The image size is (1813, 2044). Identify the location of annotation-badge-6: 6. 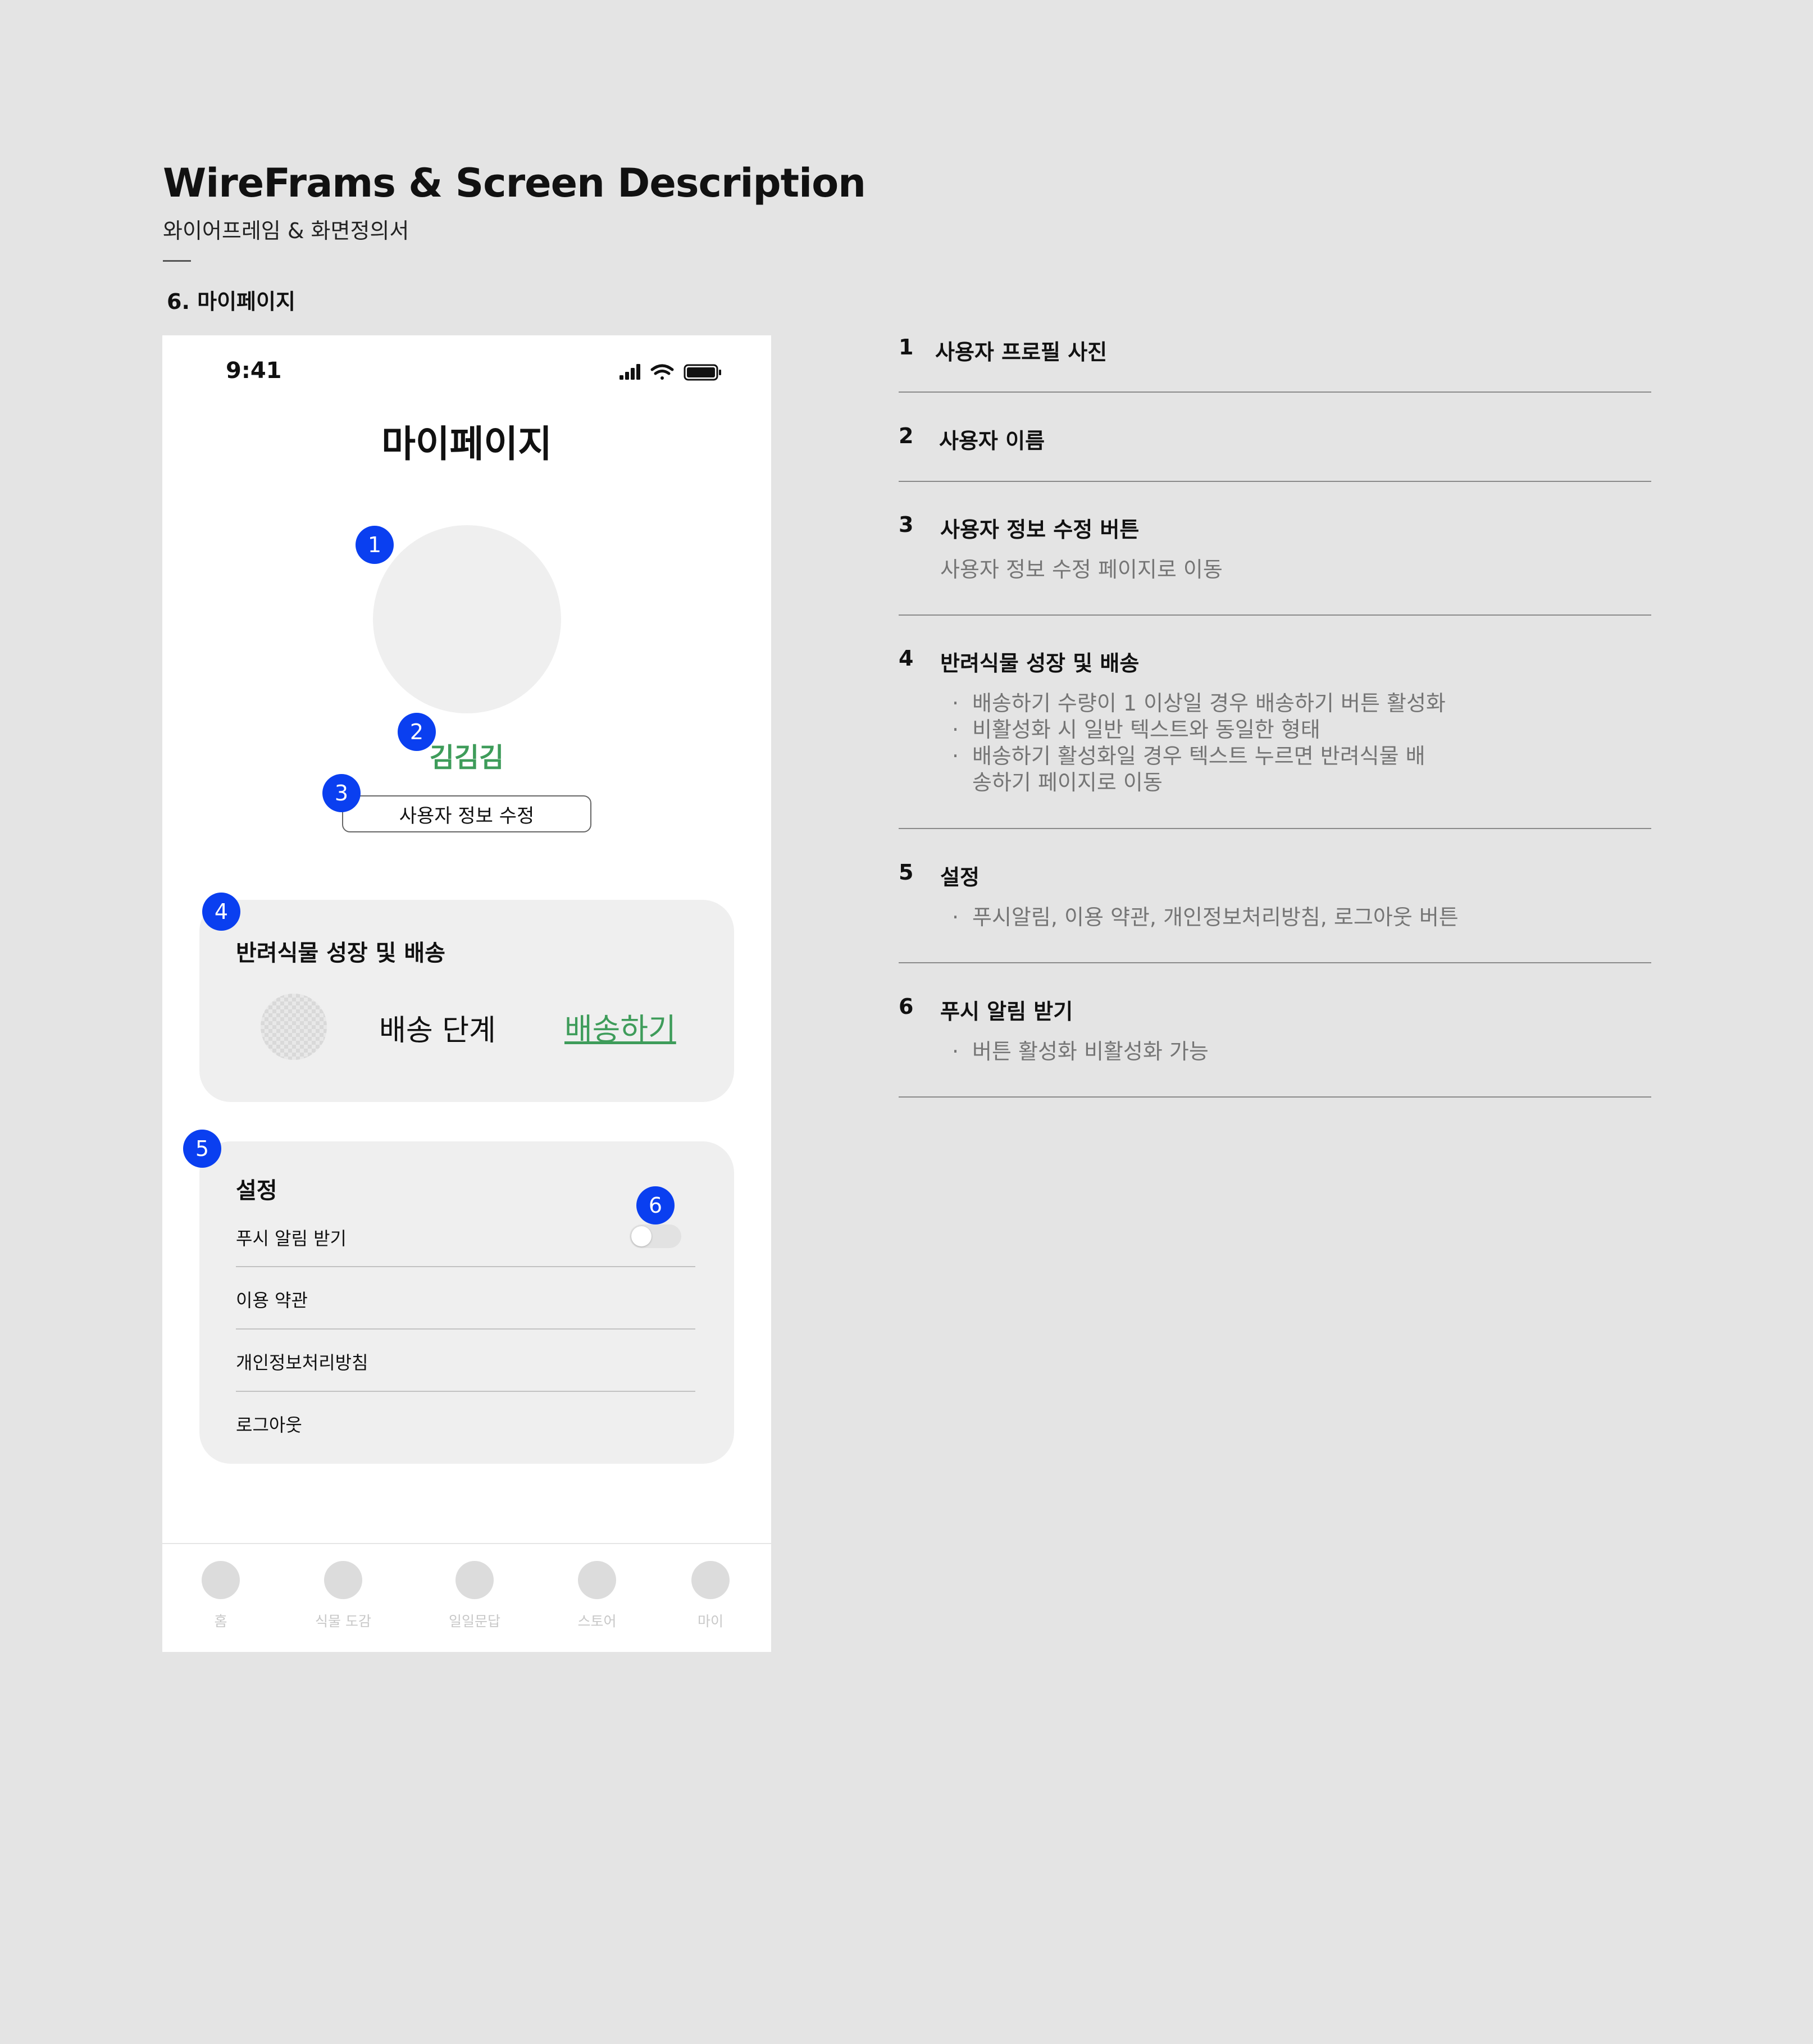
(655, 1205).